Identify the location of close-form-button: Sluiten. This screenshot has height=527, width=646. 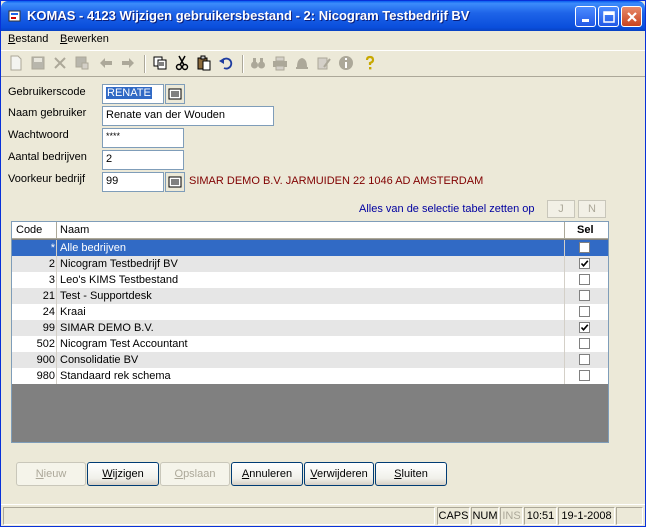
(411, 474).